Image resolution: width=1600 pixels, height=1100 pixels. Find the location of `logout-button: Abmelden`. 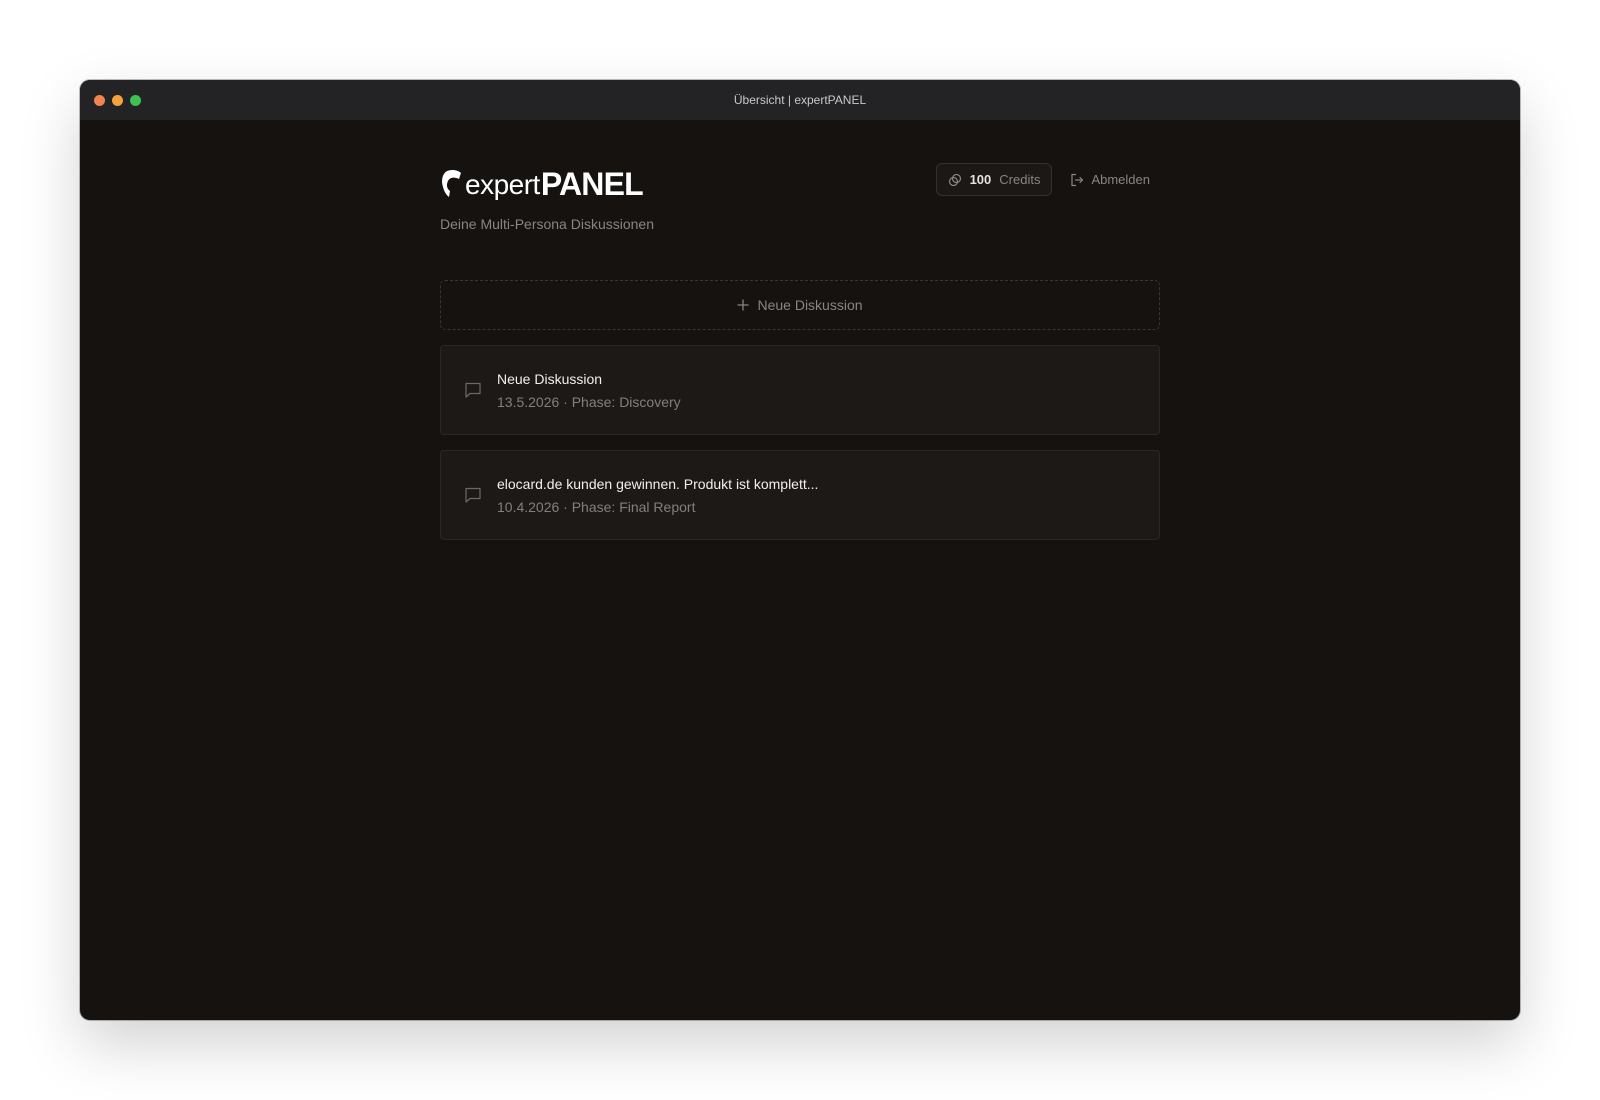

logout-button: Abmelden is located at coordinates (1110, 179).